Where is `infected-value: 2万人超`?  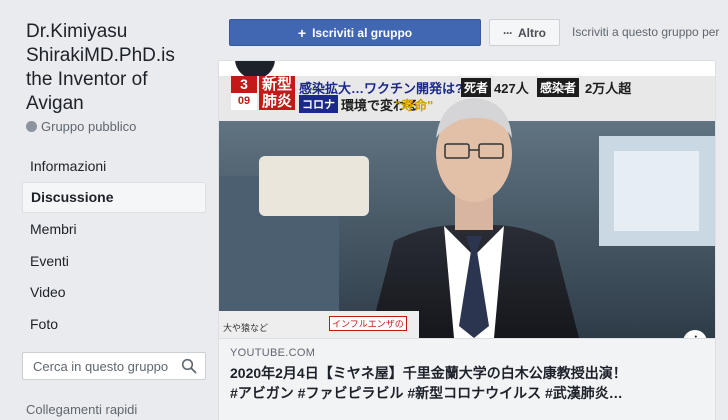 infected-value: 2万人超 is located at coordinates (608, 88).